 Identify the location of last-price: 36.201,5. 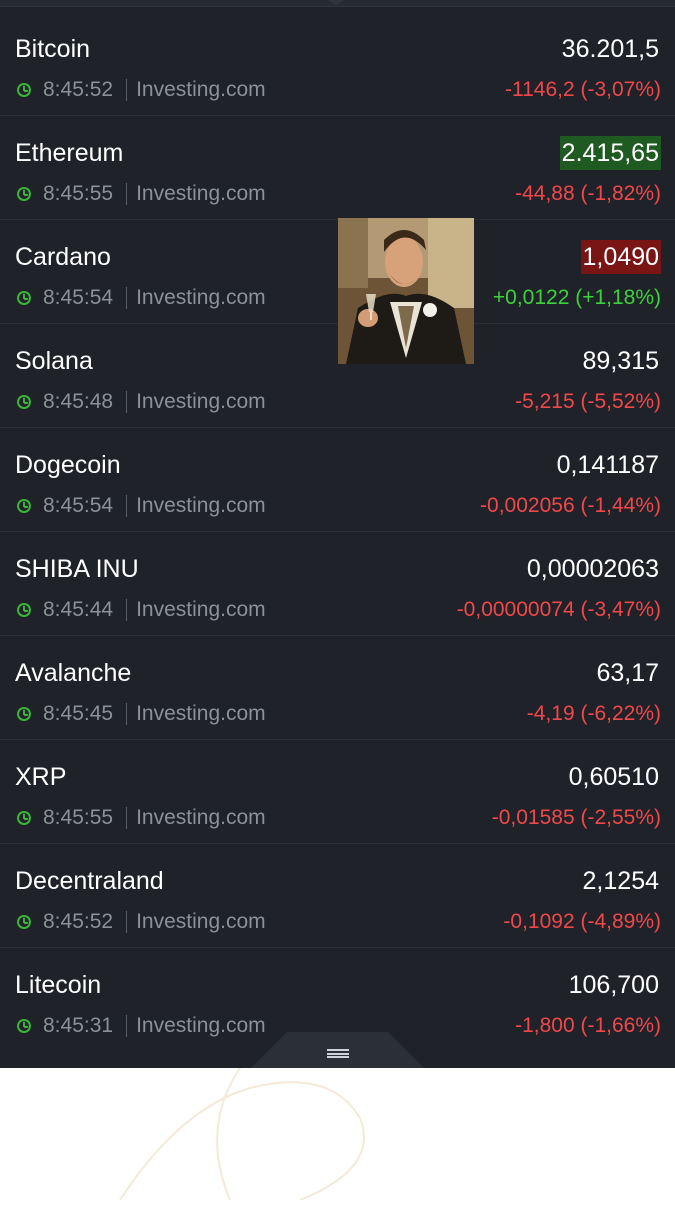
(610, 49).